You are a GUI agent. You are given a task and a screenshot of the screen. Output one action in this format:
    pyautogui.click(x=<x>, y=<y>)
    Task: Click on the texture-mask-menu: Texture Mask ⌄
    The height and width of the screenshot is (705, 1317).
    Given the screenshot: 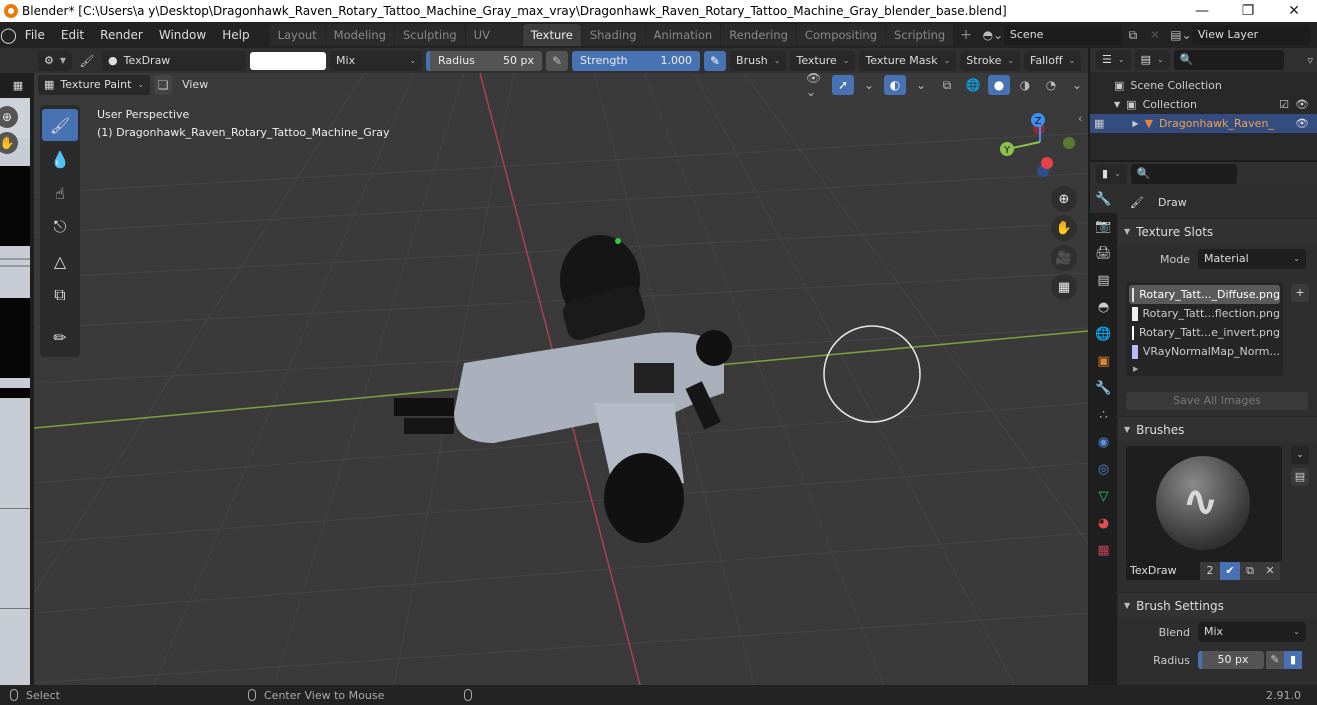 What is the action you would take?
    pyautogui.click(x=908, y=60)
    